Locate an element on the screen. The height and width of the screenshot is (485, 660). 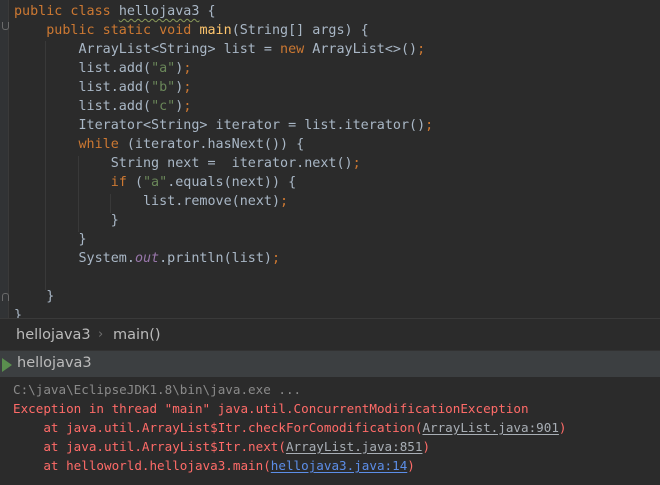
code-line: list.add("a"); is located at coordinates (102, 68).